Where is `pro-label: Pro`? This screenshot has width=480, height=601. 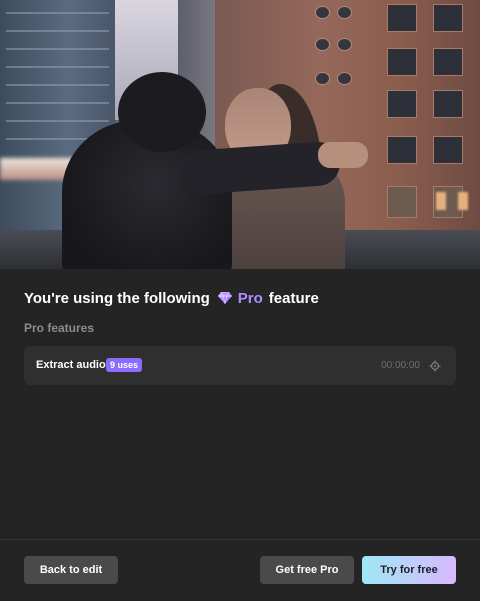
pro-label: Pro is located at coordinates (250, 298).